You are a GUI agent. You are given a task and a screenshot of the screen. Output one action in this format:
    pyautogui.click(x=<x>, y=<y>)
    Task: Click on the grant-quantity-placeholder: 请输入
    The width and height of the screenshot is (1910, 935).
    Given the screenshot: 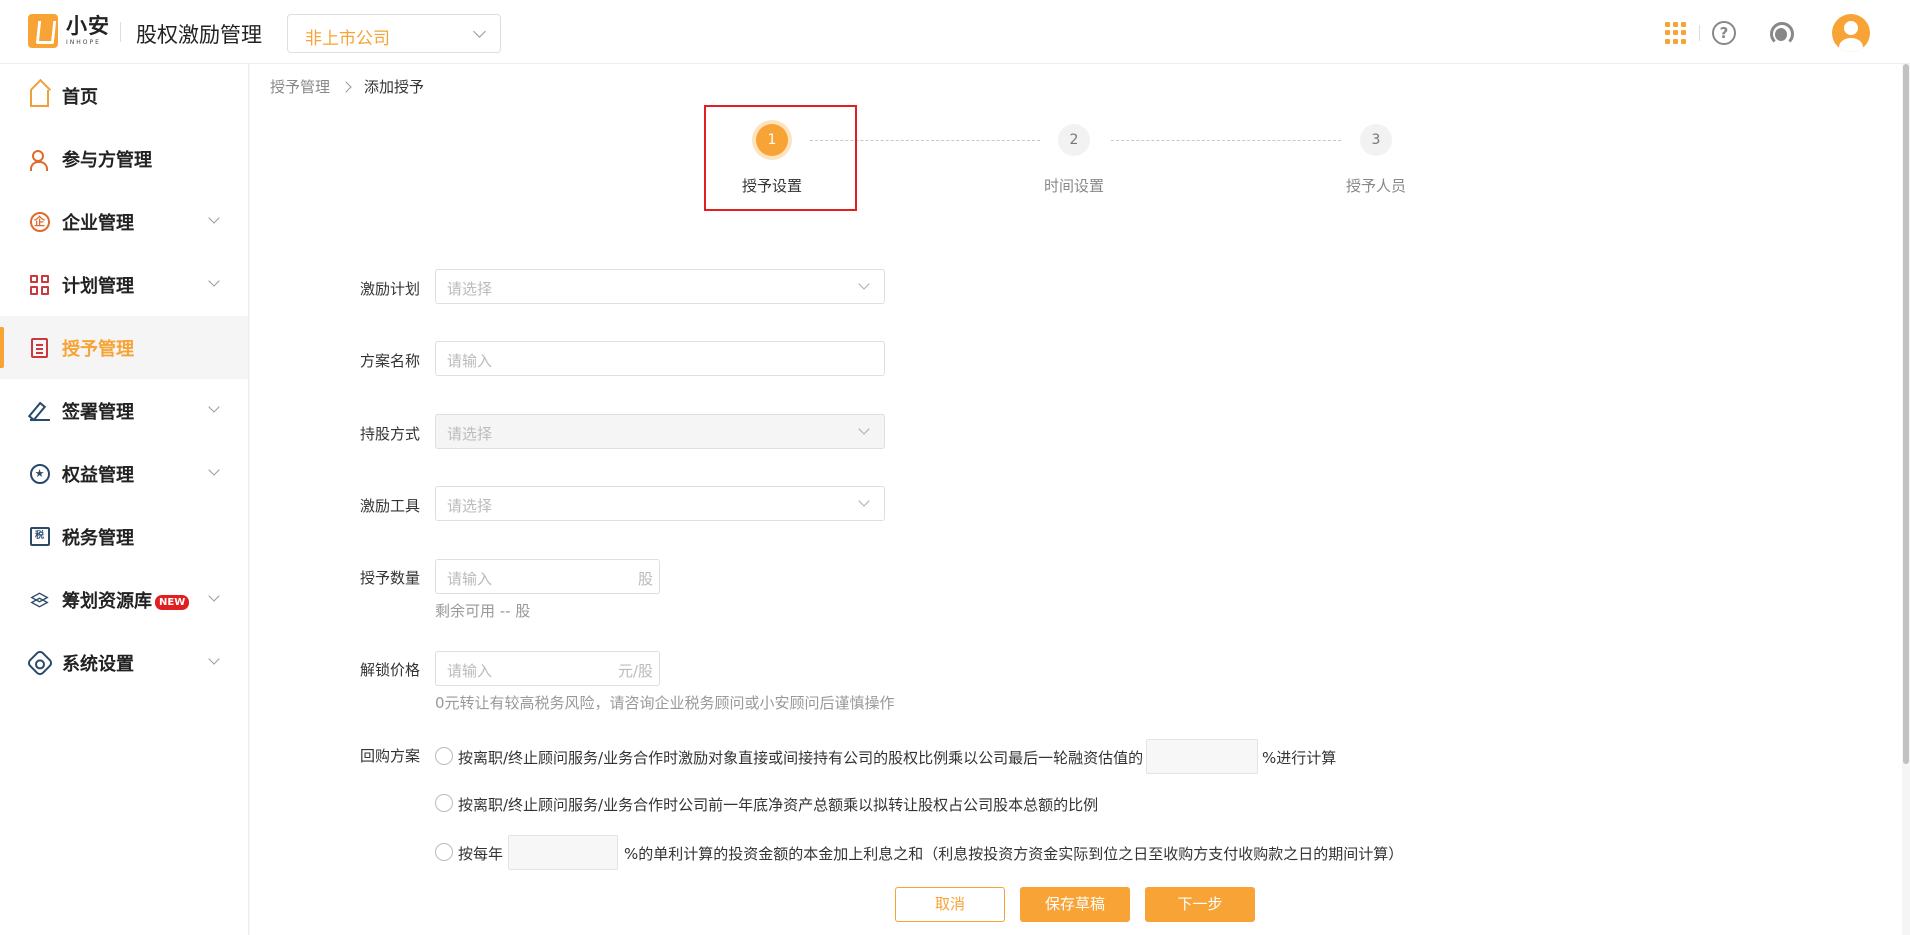 What is the action you would take?
    pyautogui.click(x=470, y=579)
    